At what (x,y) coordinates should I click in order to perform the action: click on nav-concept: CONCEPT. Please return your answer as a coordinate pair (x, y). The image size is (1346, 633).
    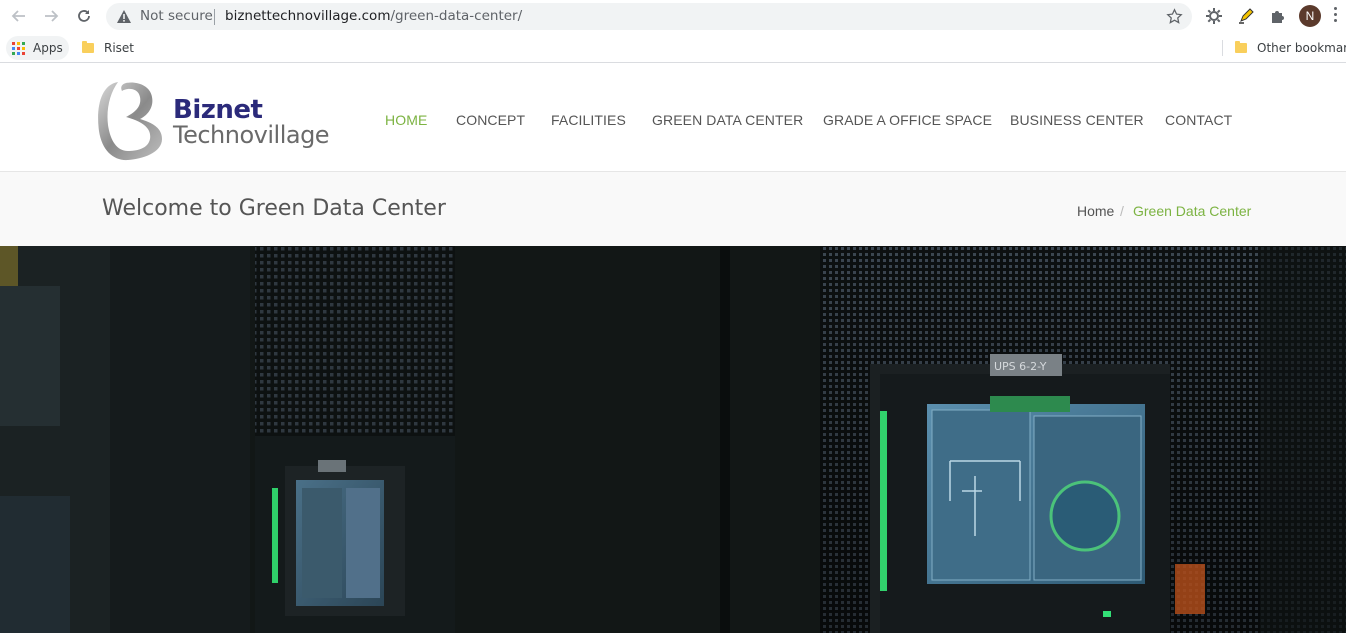
    Looking at the image, I should click on (490, 120).